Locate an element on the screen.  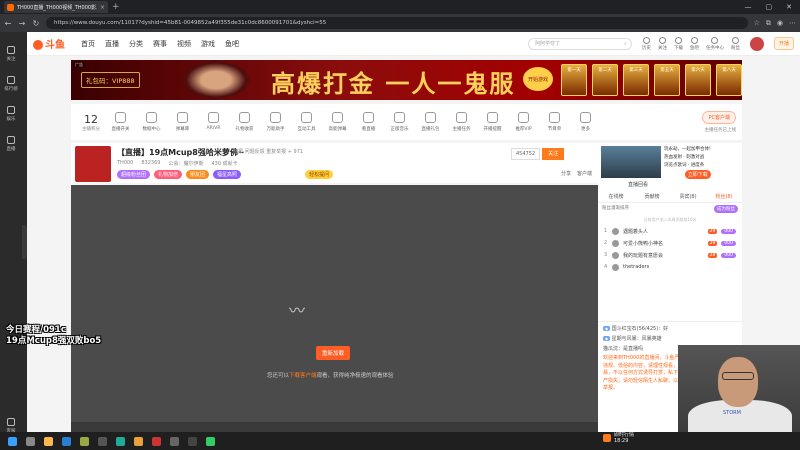
douyu-favicon-icon is located at coordinates (10, 7).